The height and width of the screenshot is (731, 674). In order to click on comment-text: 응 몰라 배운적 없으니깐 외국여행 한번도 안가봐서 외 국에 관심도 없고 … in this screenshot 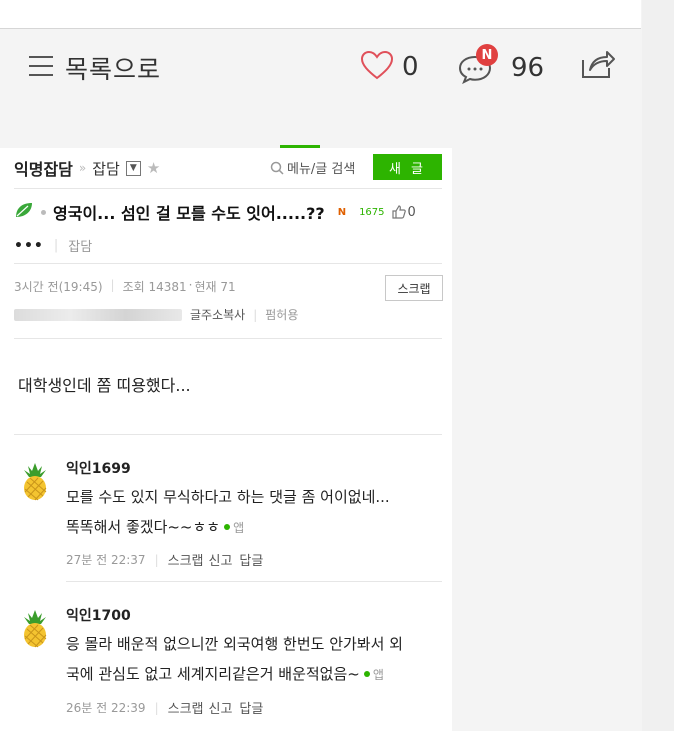, I will do `click(256, 659)`.